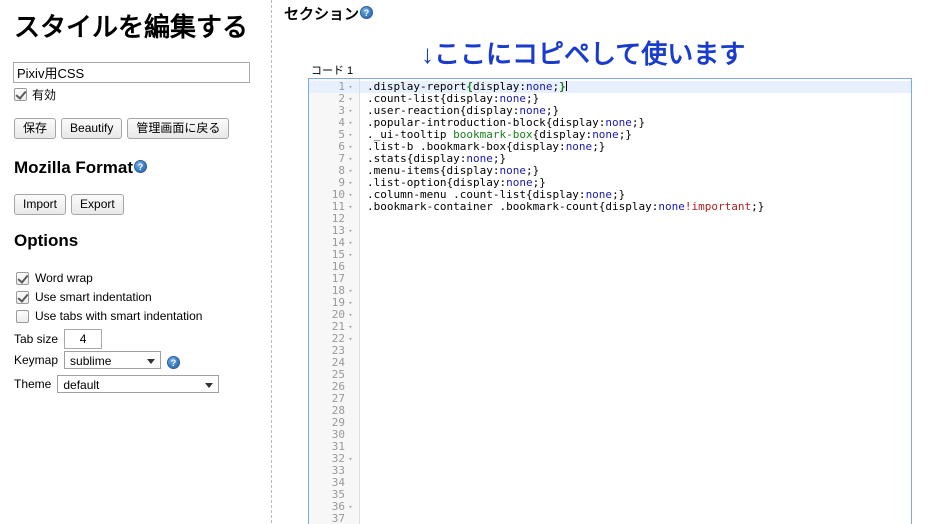  What do you see at coordinates (54, 278) in the screenshot?
I see `option-word-wrap-row: Word wrap` at bounding box center [54, 278].